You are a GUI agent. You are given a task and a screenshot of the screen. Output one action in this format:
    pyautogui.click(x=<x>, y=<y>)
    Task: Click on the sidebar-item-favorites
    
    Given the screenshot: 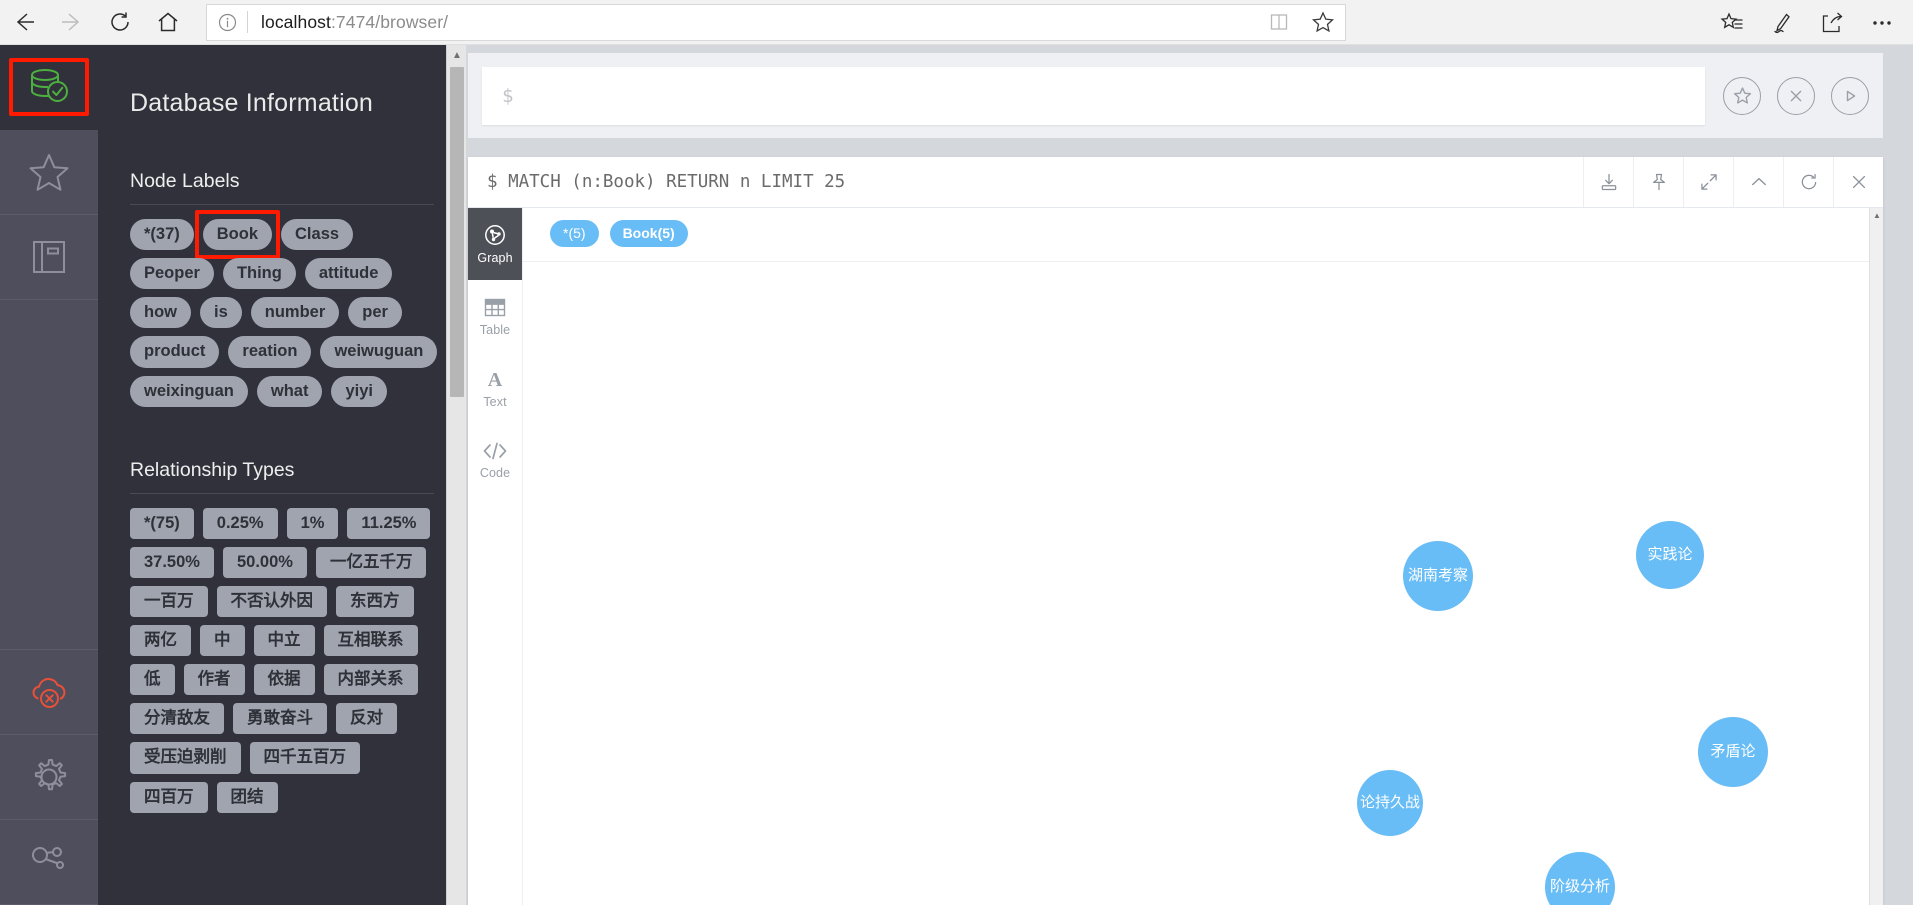 What is the action you would take?
    pyautogui.click(x=49, y=172)
    